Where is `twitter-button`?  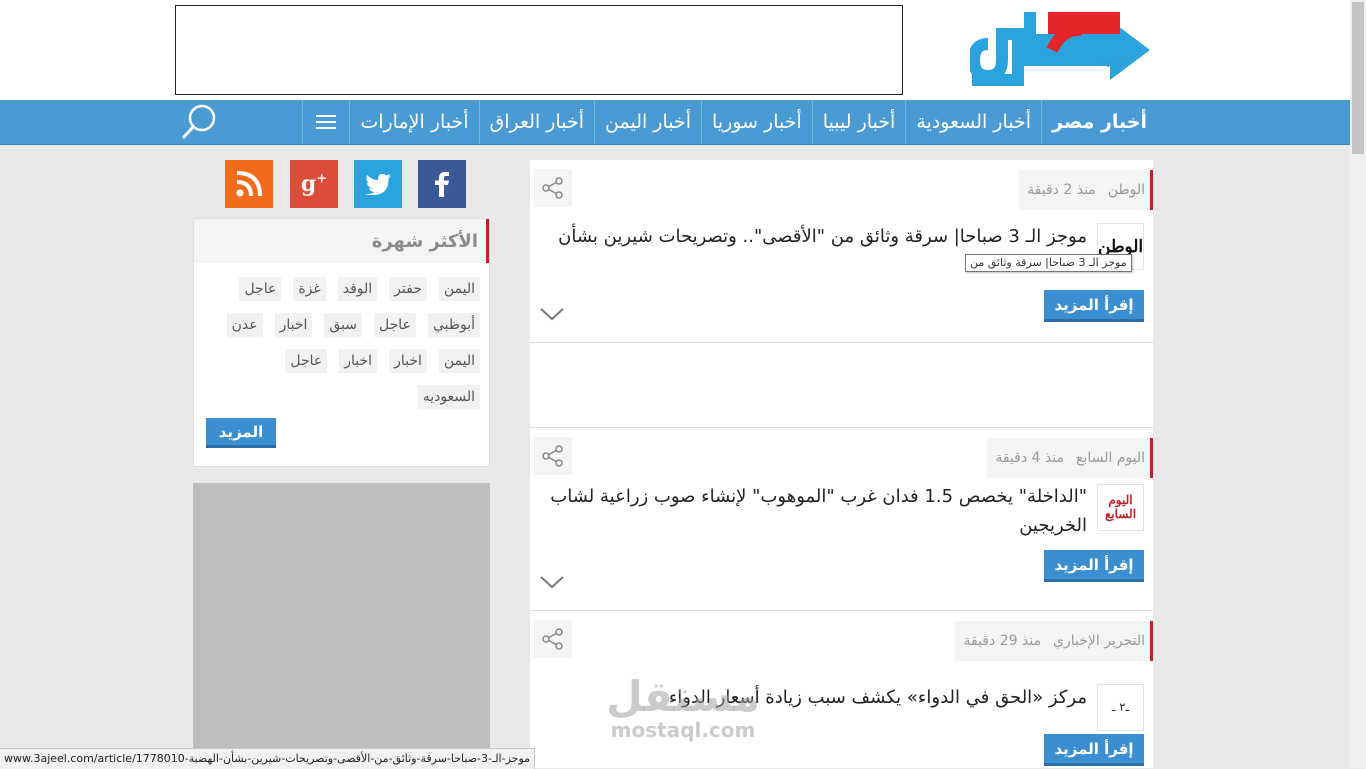
twitter-button is located at coordinates (378, 184).